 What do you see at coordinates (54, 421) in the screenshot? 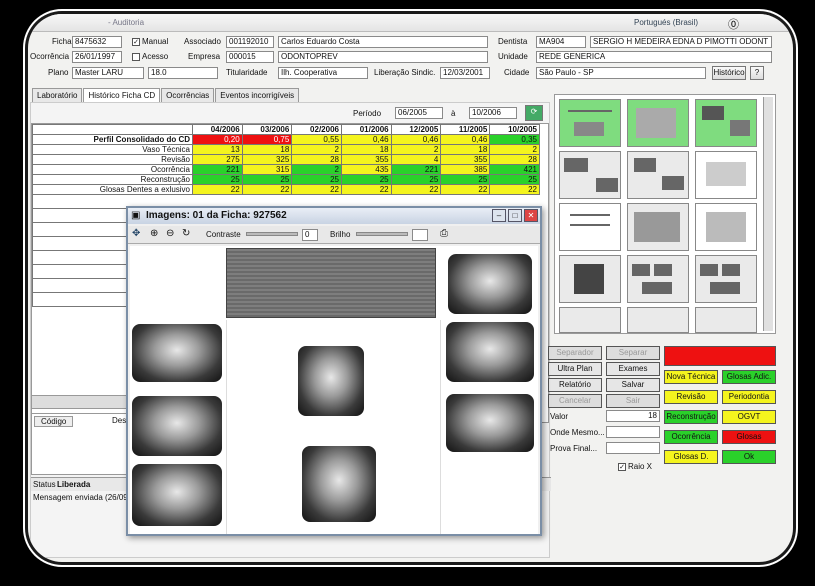
I see `header-codigo: Código` at bounding box center [54, 421].